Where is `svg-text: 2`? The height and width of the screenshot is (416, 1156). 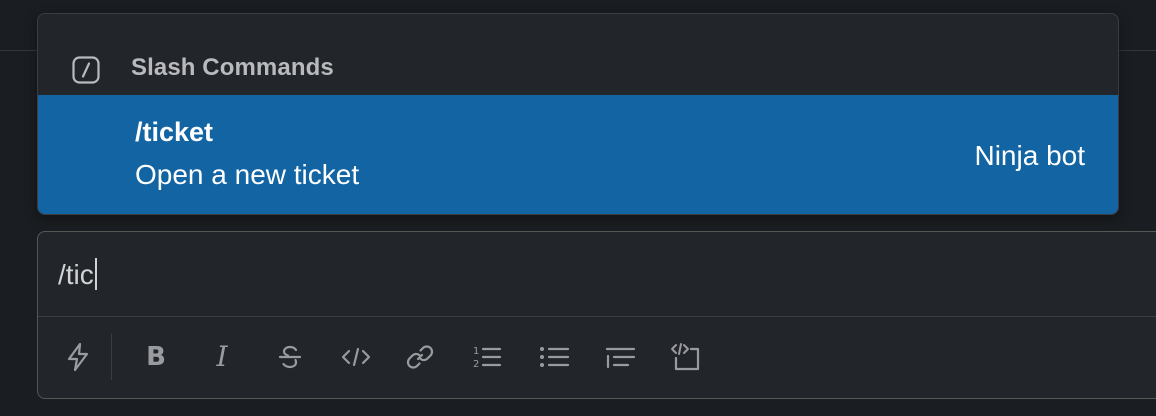 svg-text: 2 is located at coordinates (476, 364).